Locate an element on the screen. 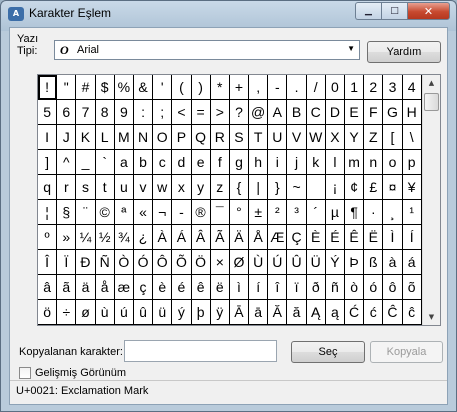 The width and height of the screenshot is (457, 412). character-cell: Ì is located at coordinates (393, 237).